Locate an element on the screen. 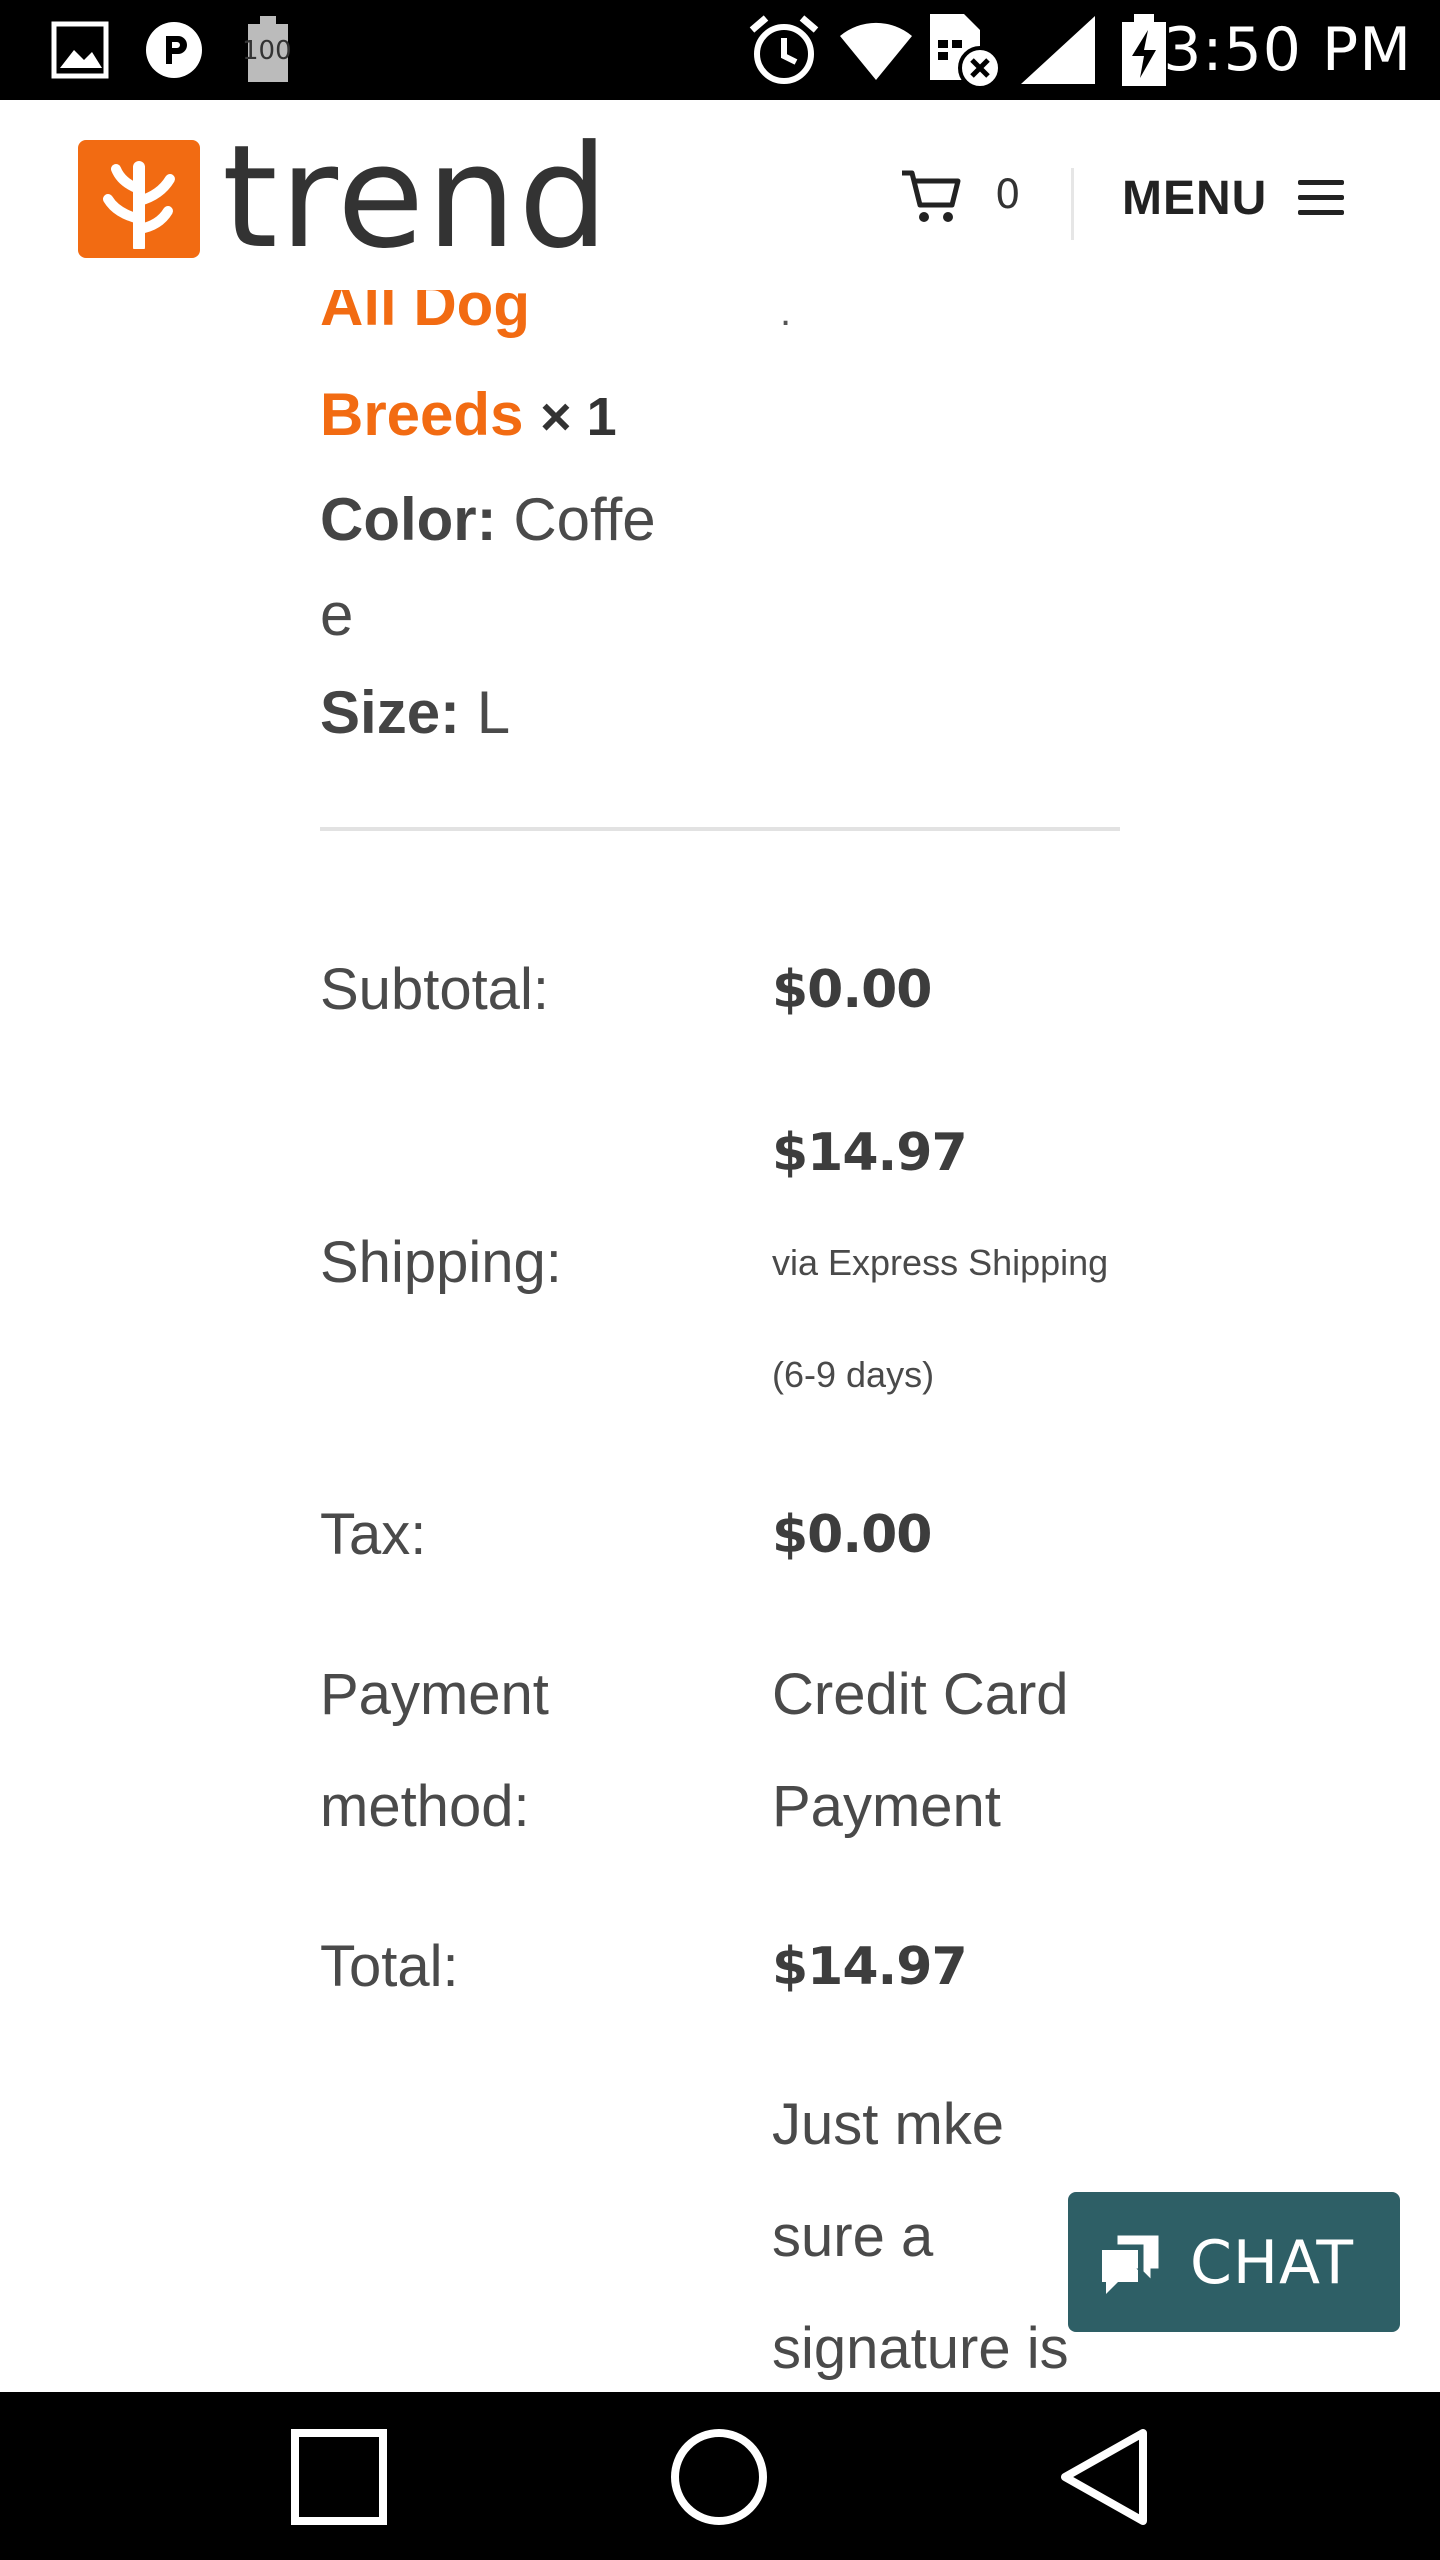  cart-icon is located at coordinates (931, 196).